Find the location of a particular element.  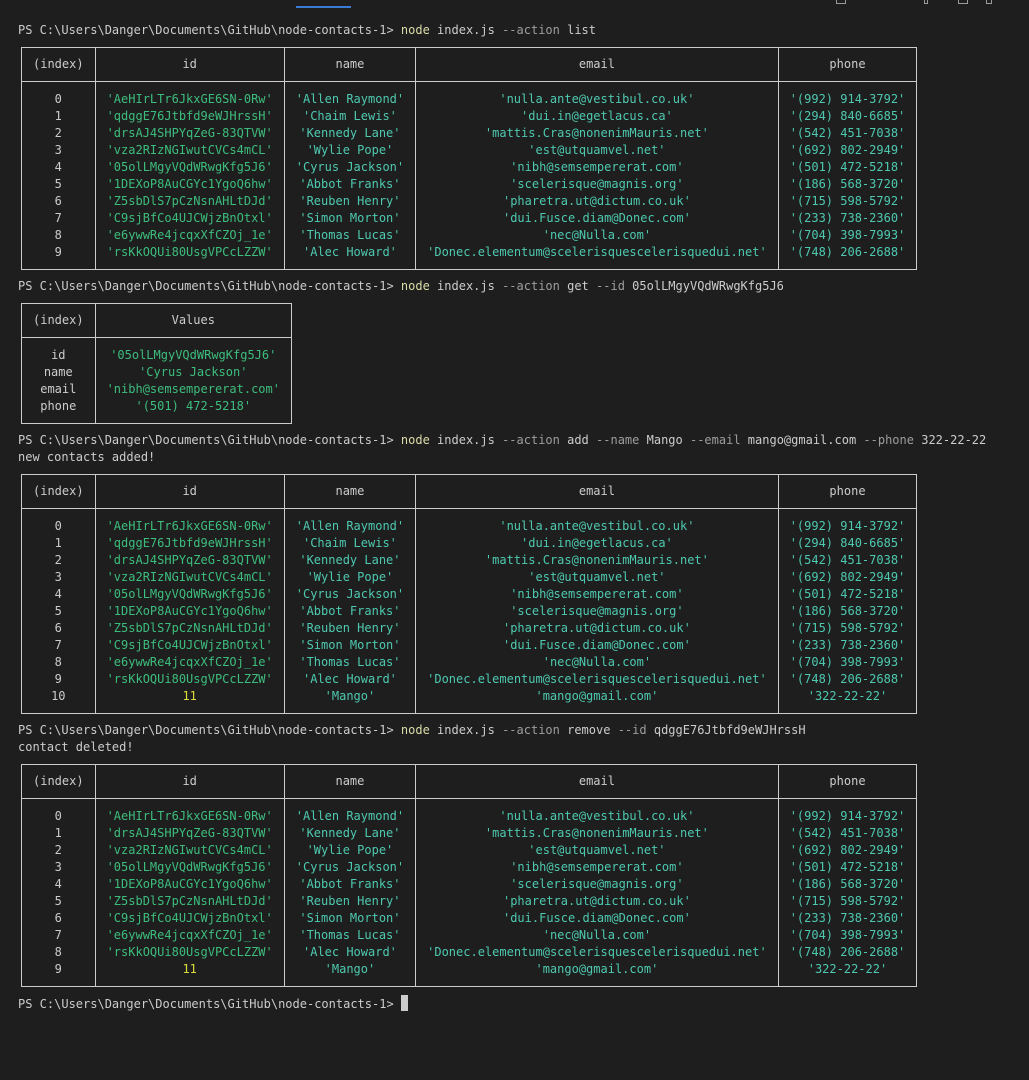

column-header-phone: phone is located at coordinates (847, 781).